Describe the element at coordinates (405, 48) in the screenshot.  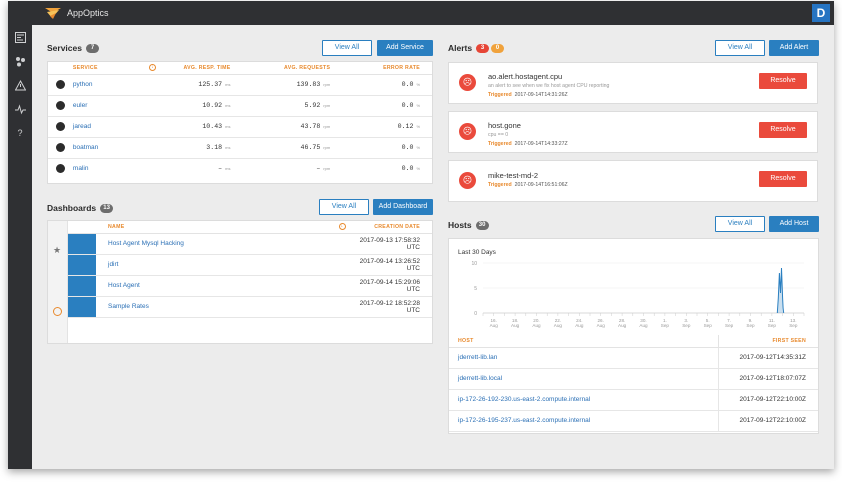
I see `add-service-button: Add Service` at that location.